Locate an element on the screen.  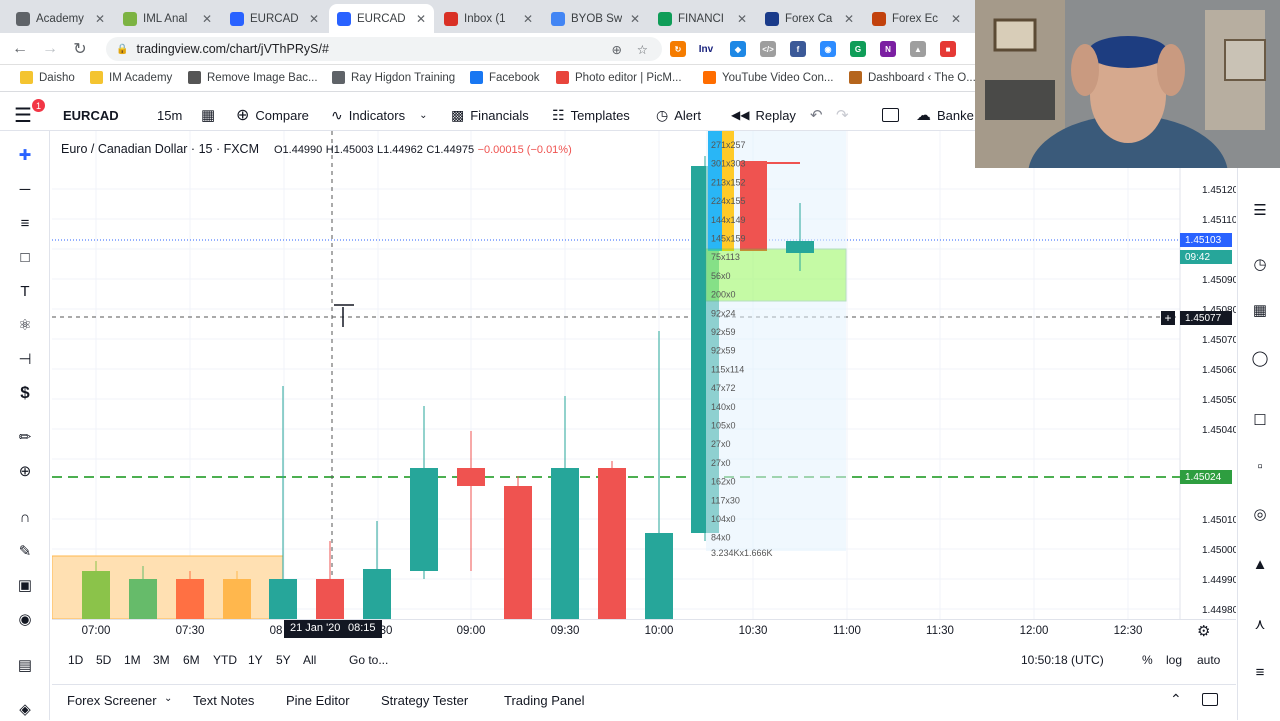
extension-drive-icon: ▲ is located at coordinates (918, 49).